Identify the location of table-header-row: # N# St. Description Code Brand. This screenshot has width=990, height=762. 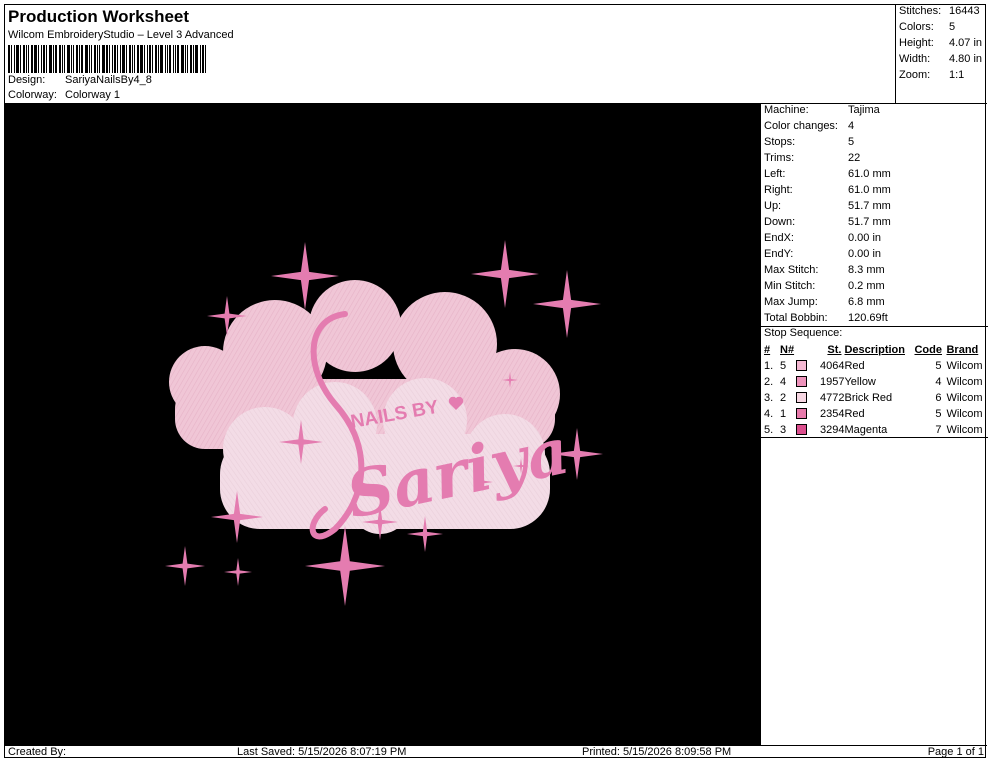
(875, 350).